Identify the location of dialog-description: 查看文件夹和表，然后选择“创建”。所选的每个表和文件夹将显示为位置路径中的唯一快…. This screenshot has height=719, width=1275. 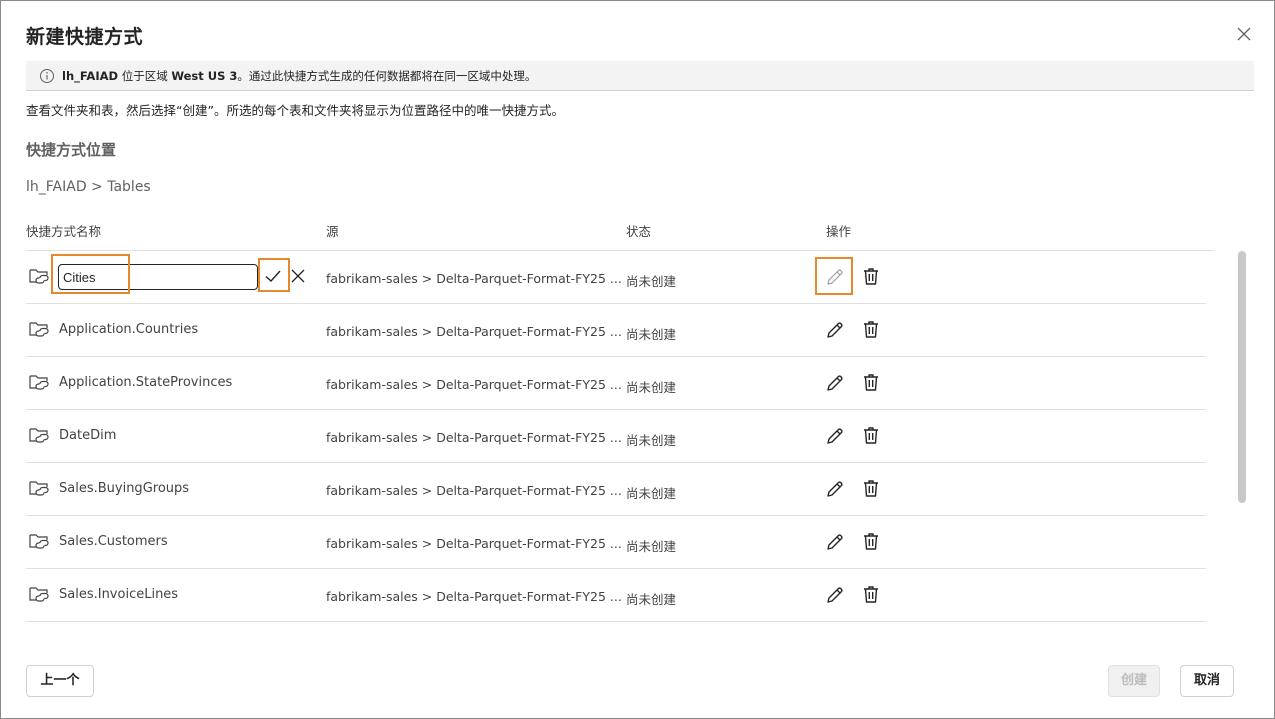
(295, 110).